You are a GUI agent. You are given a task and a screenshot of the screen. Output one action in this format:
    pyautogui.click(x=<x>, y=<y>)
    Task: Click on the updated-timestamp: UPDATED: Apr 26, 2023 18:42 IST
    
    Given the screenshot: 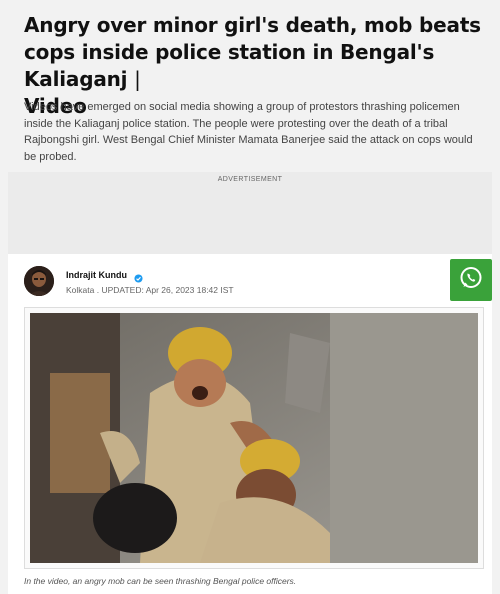 What is the action you would take?
    pyautogui.click(x=167, y=290)
    